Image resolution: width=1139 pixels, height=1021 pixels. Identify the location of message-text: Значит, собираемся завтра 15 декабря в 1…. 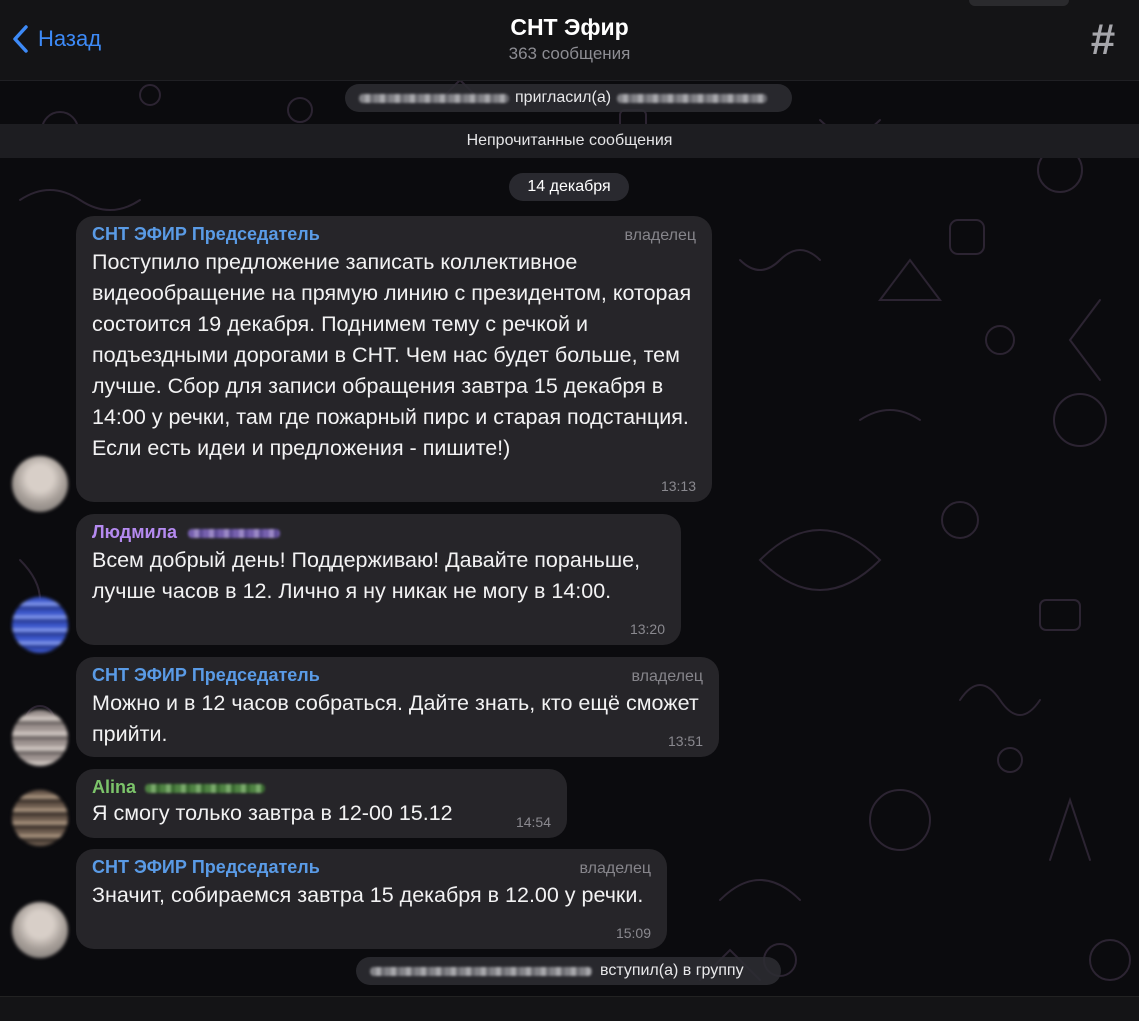
(368, 895).